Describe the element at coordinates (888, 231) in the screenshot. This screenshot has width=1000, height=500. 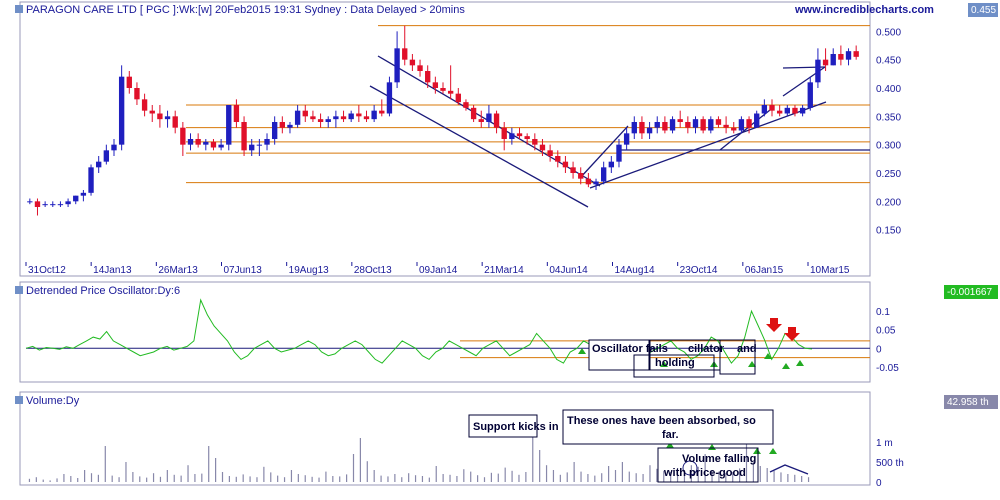
I see `price-y-tick-label: 0.150` at that location.